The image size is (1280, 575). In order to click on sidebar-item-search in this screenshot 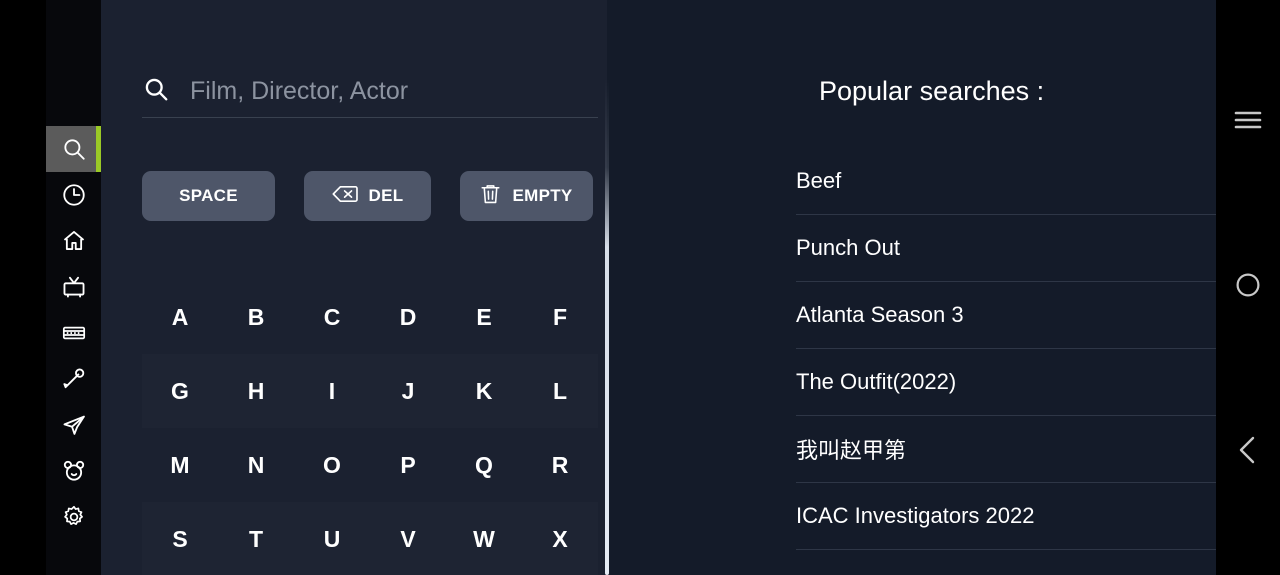, I will do `click(73, 149)`.